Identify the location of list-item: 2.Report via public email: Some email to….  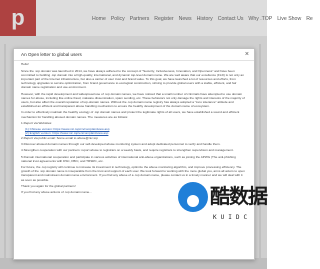
(59, 137).